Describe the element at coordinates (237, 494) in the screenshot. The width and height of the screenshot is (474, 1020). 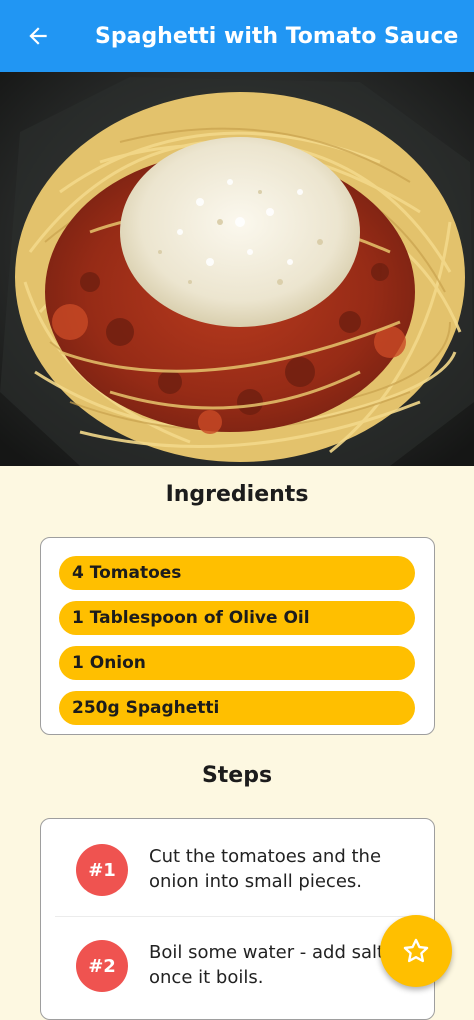
I see `ingredients-heading: Ingredients` at that location.